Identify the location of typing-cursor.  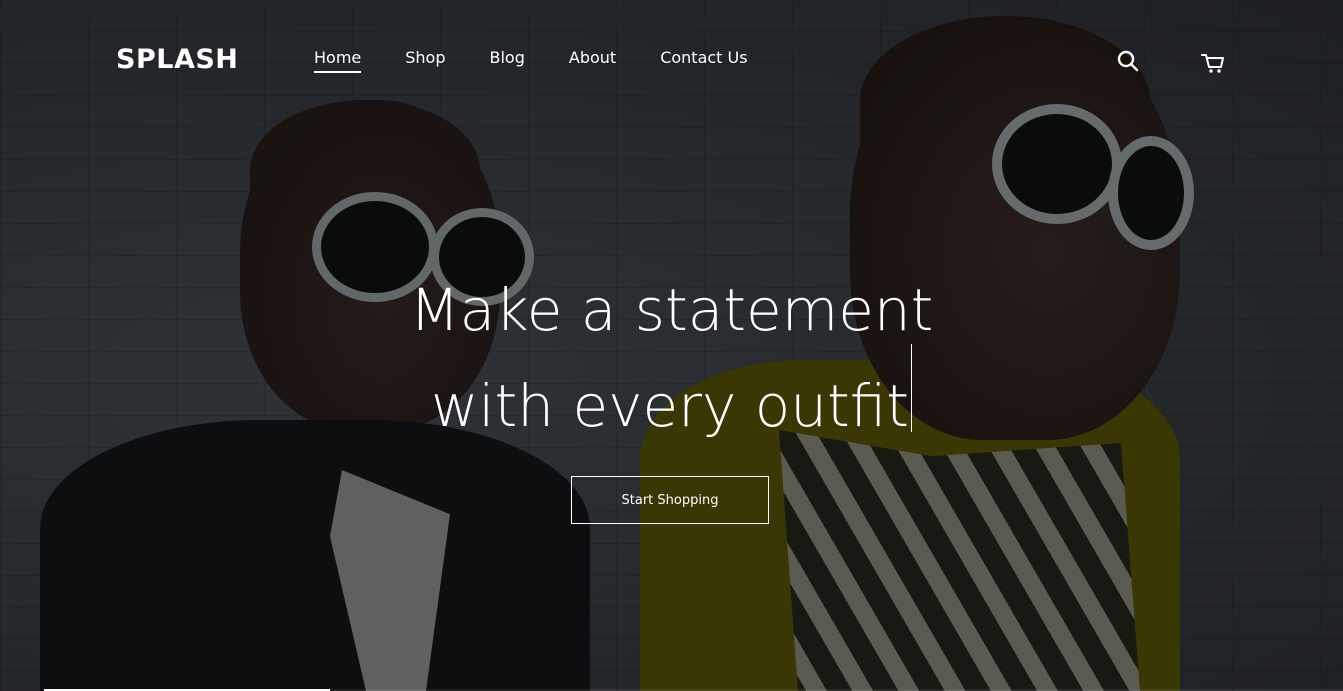
(912, 388).